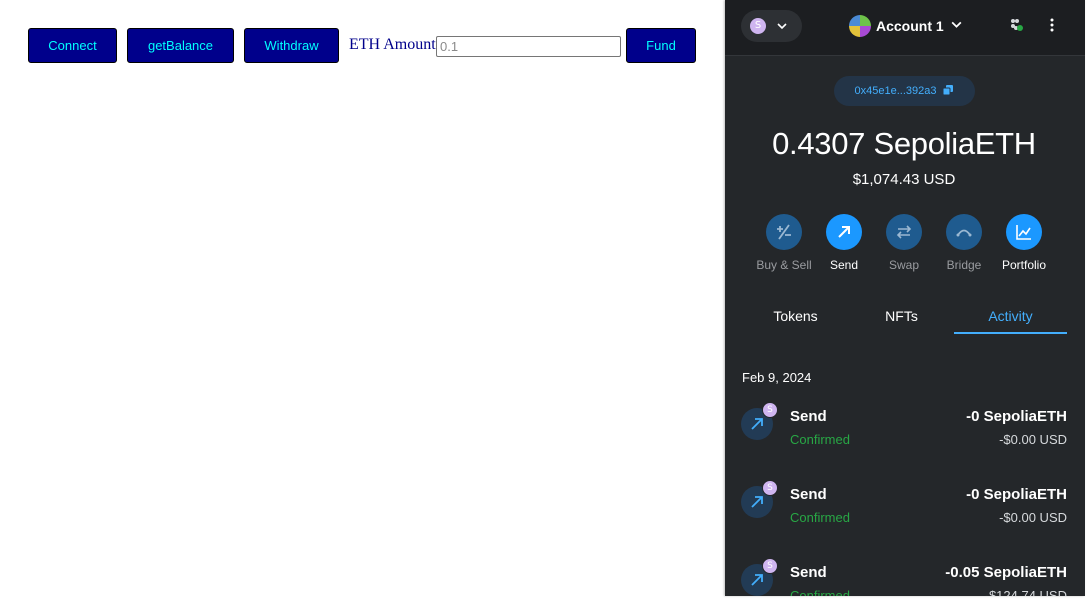  I want to click on swap-label: Swap, so click(904, 265).